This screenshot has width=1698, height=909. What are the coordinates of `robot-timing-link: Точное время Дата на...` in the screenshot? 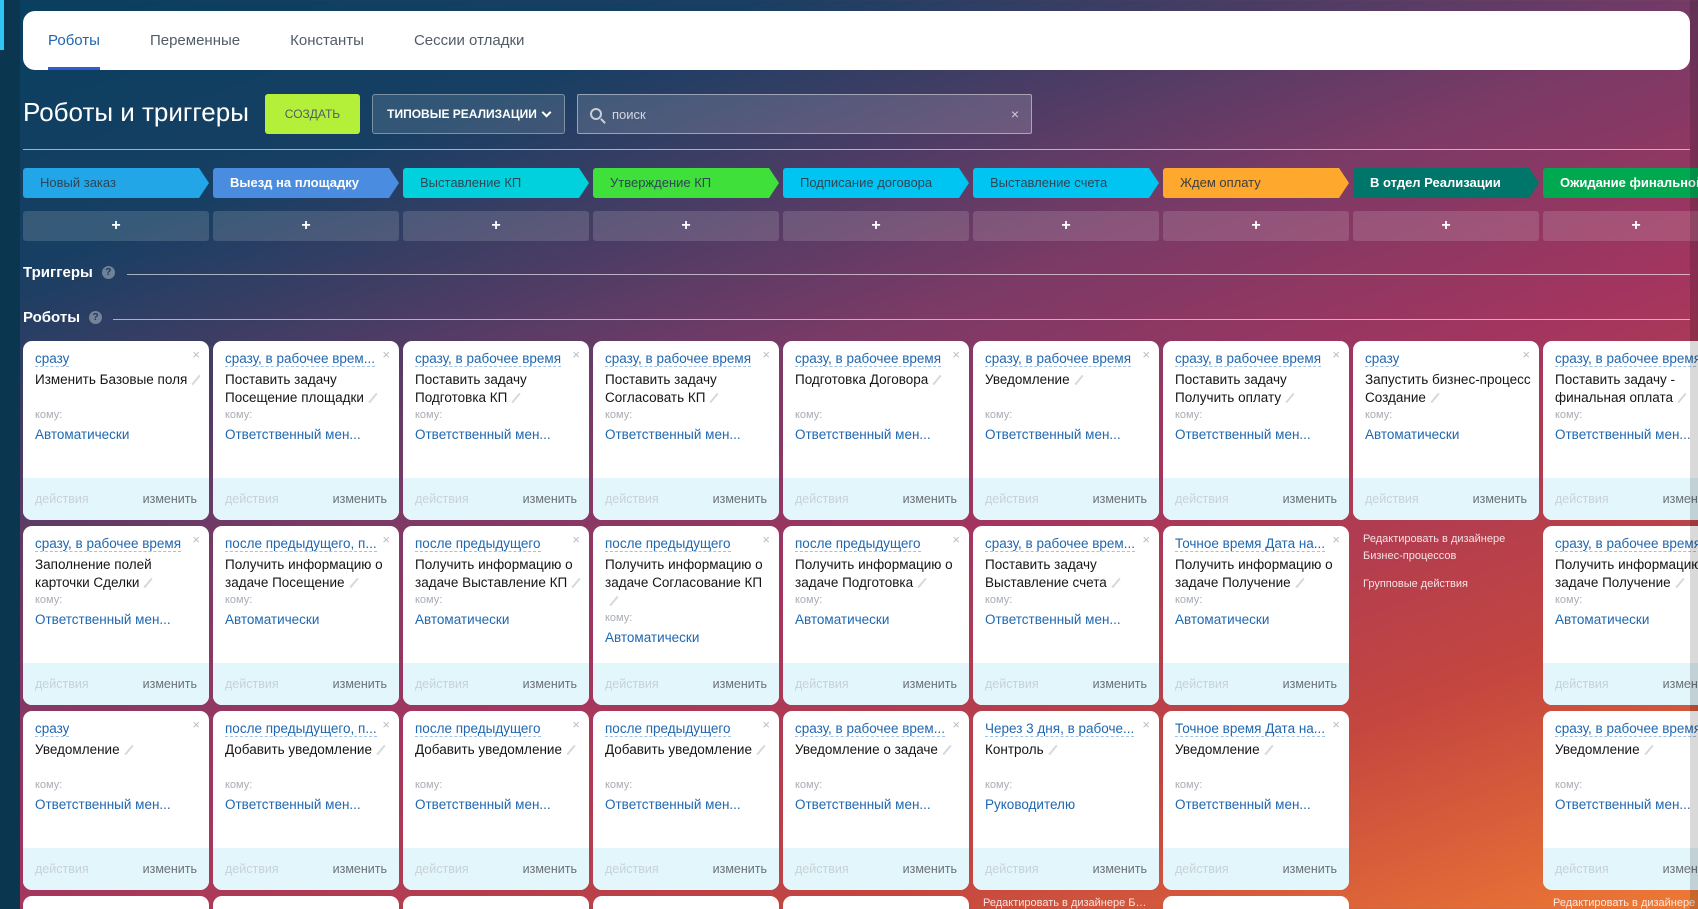 It's located at (1250, 729).